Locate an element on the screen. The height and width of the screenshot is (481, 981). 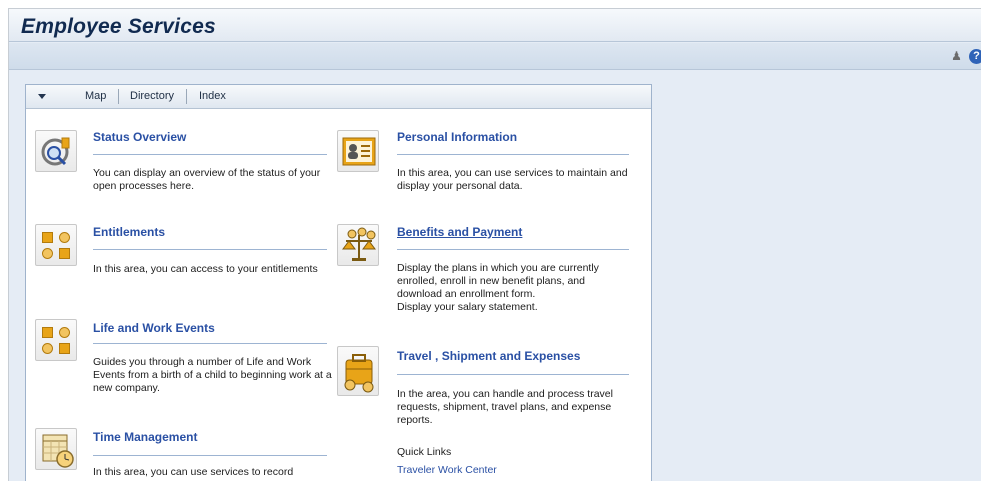
benefits-payment-icon is located at coordinates (358, 245).